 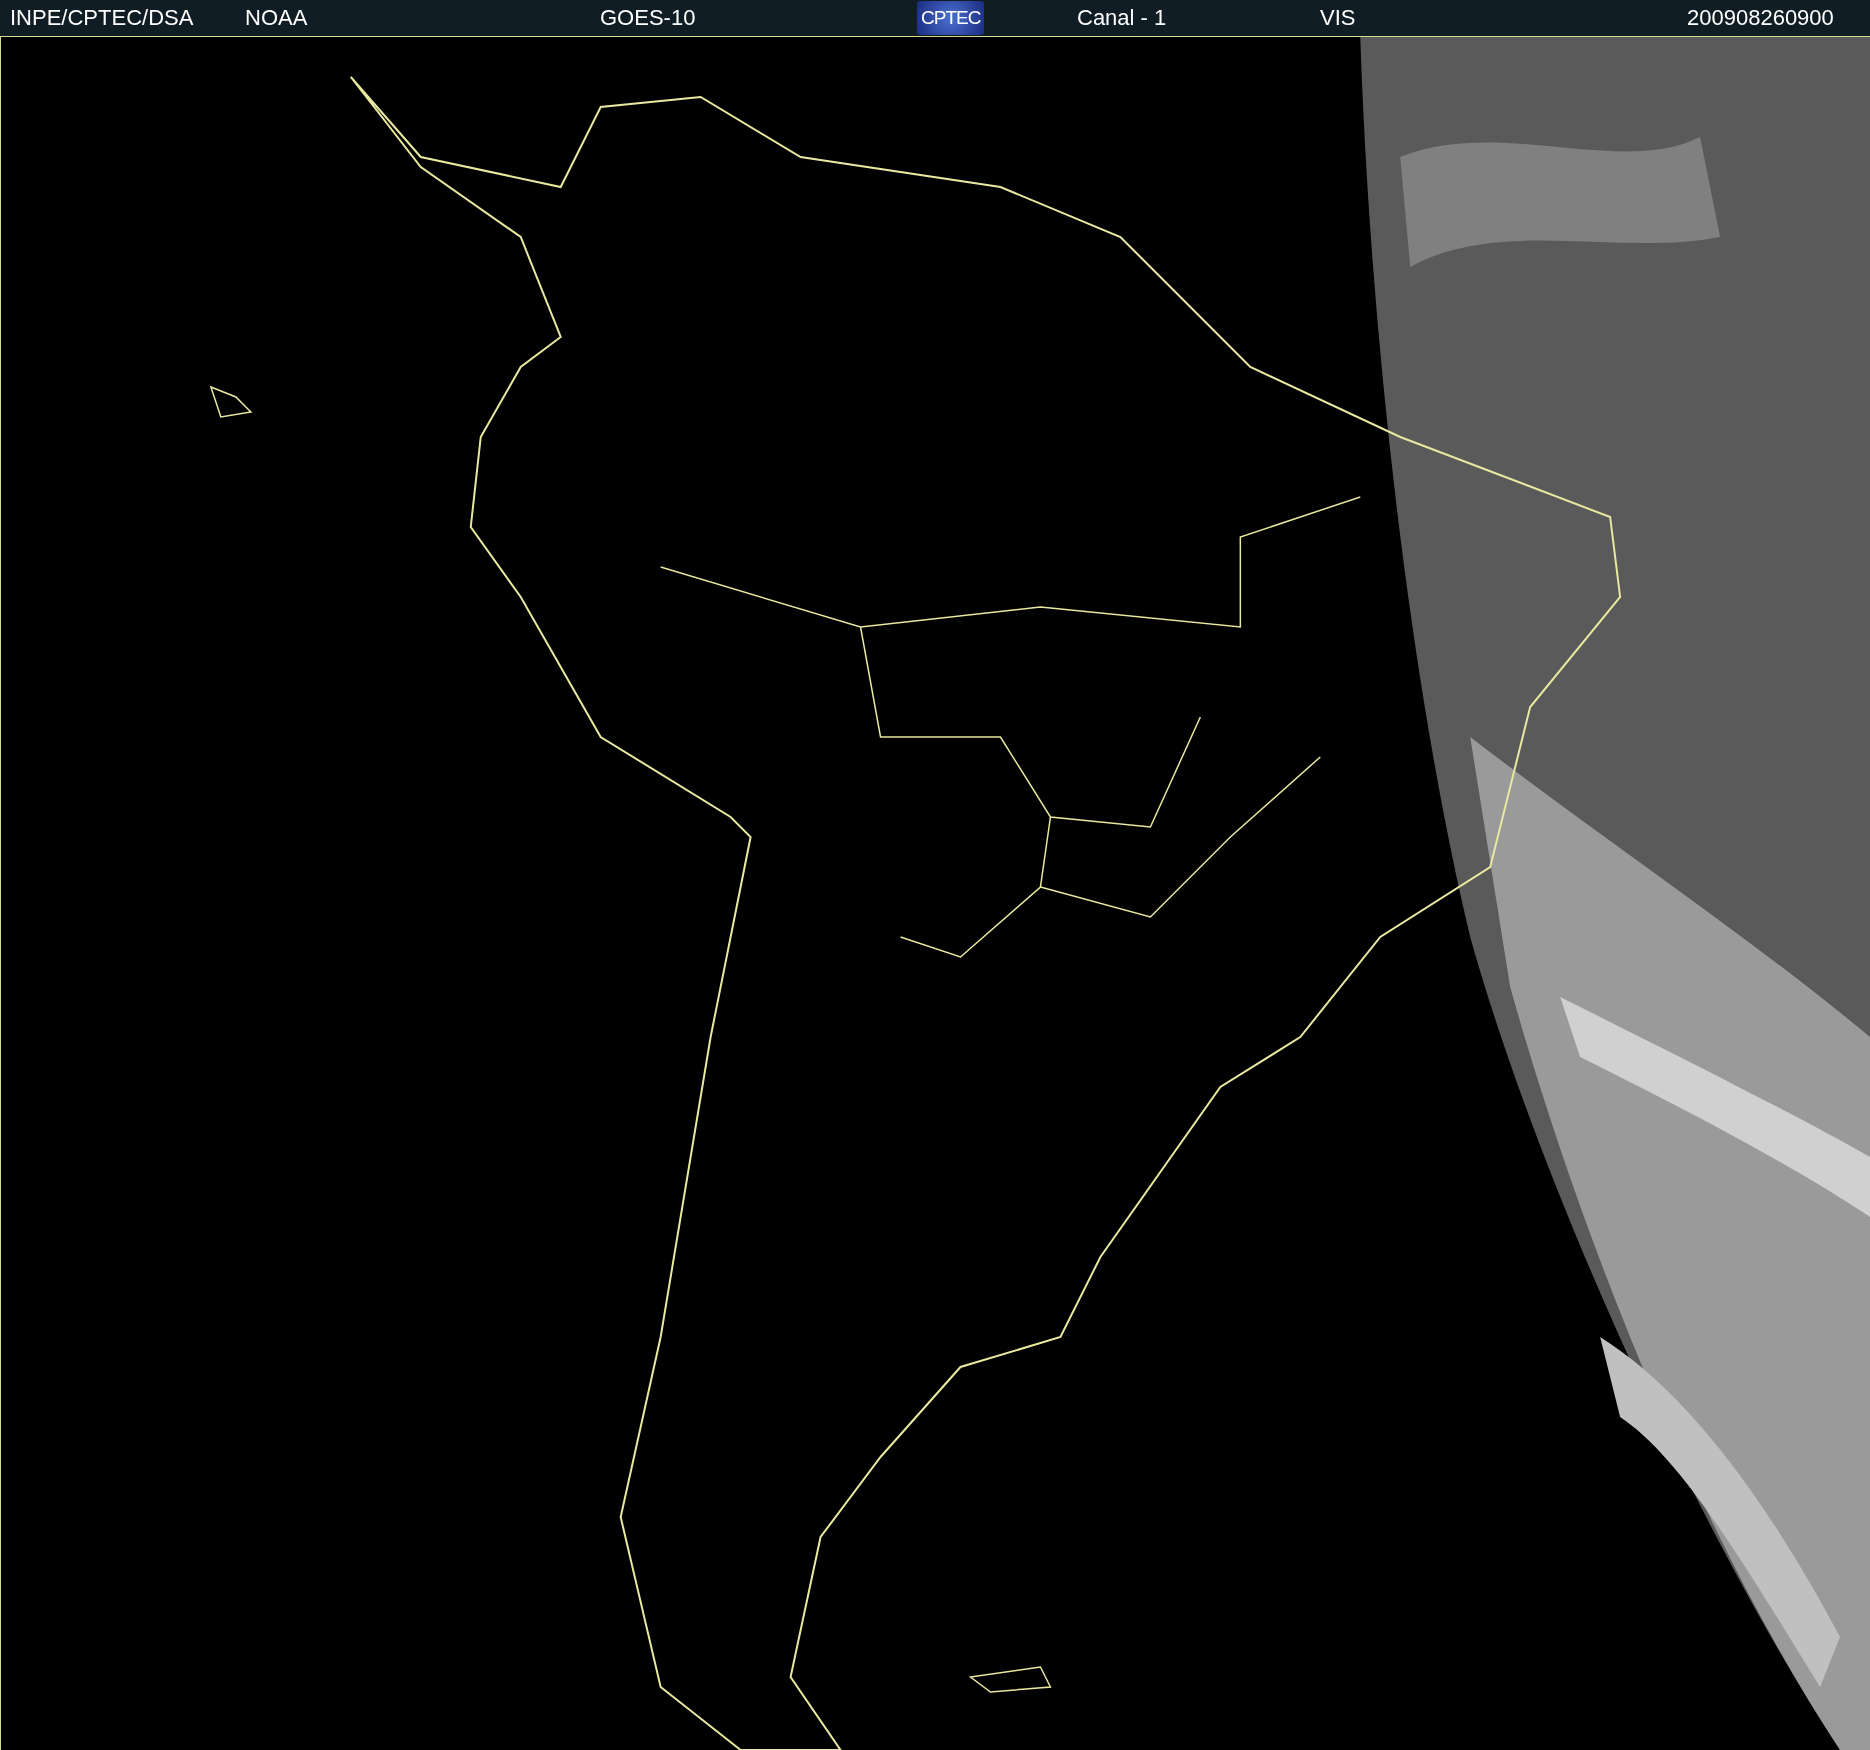 What do you see at coordinates (951, 18) in the screenshot?
I see `logo: CPTEC` at bounding box center [951, 18].